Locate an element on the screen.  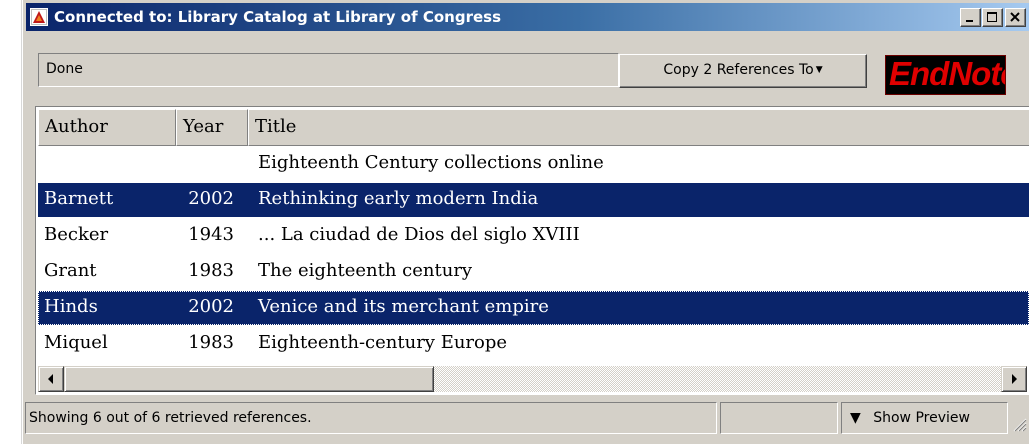
table-row: Hinds 2002 Venice and its merchant empire is located at coordinates (533, 308).